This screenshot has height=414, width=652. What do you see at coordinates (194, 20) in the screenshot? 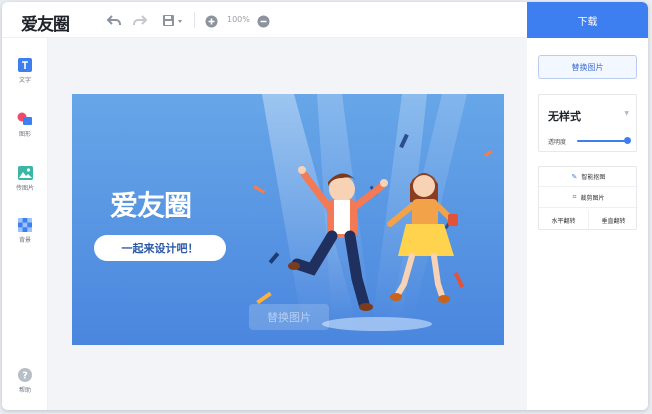
I see `toolbar-divider` at bounding box center [194, 20].